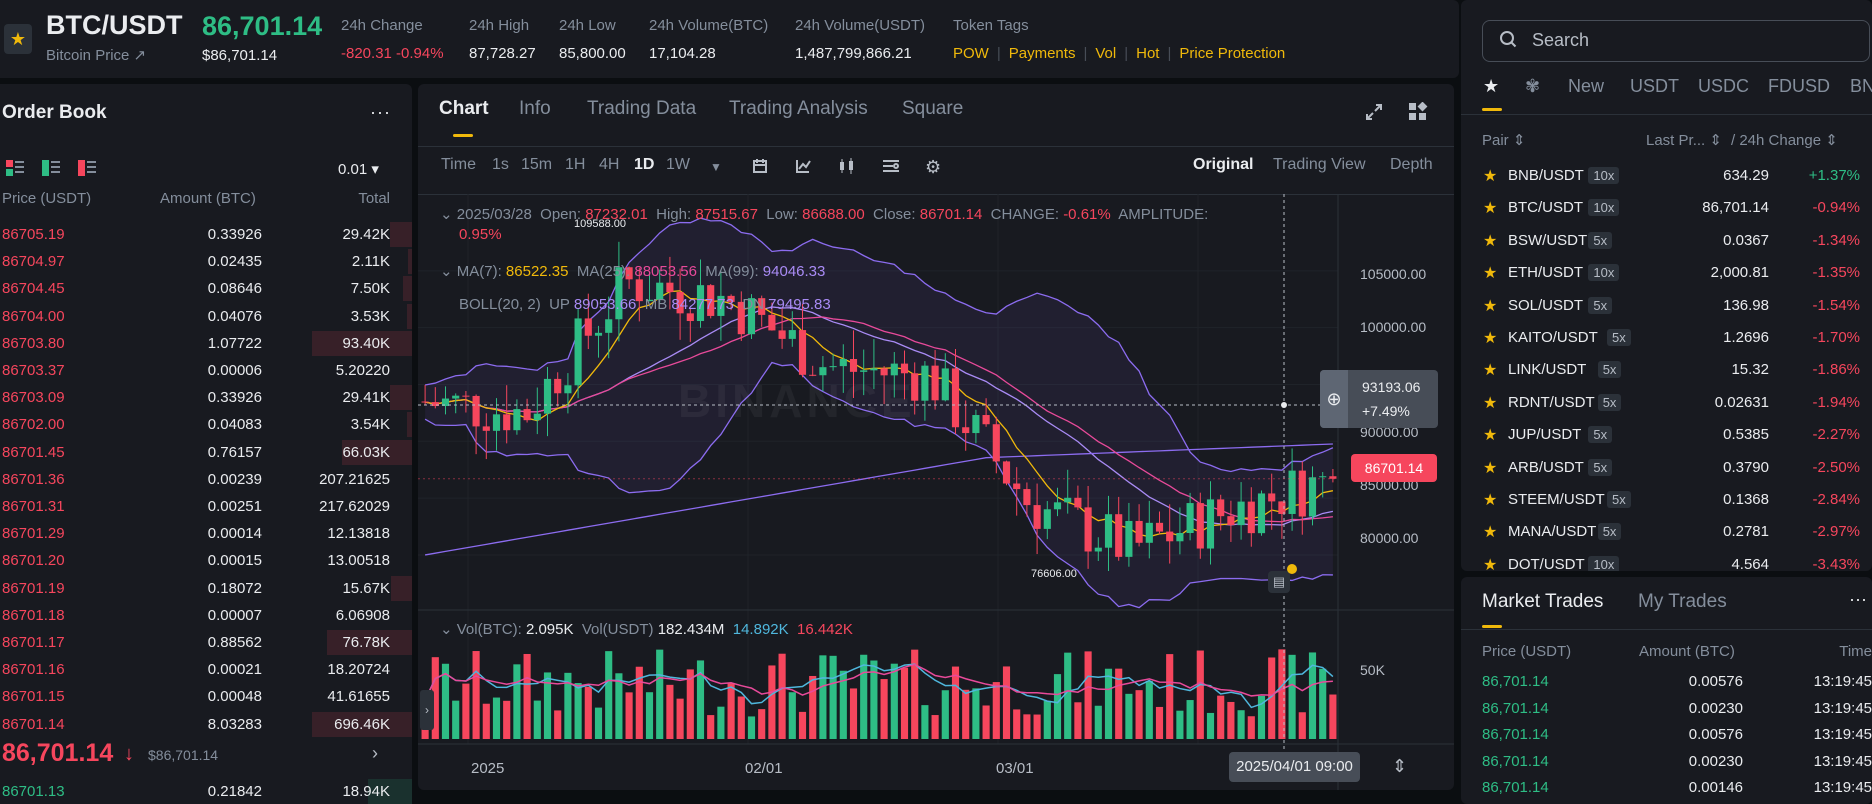  What do you see at coordinates (370, 262) in the screenshot?
I see `ask-total: 2.11K` at bounding box center [370, 262].